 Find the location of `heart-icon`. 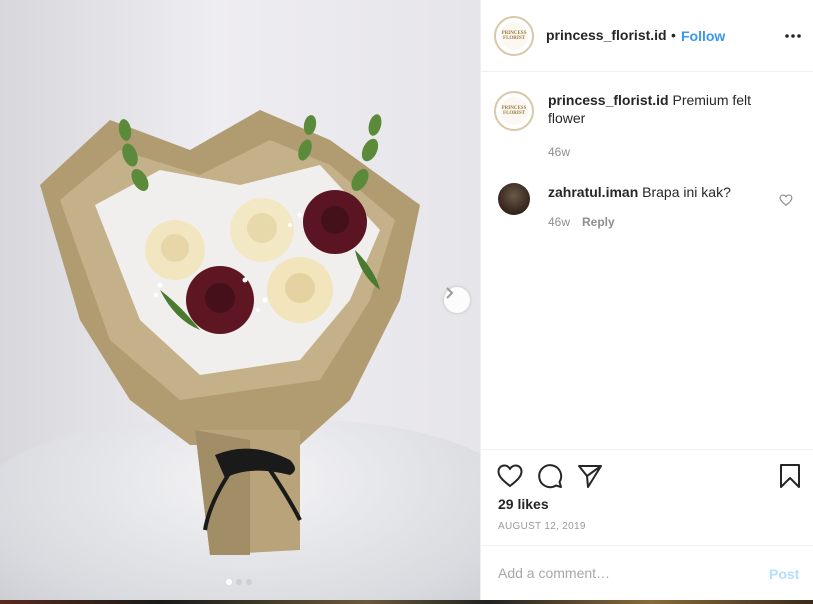

heart-icon is located at coordinates (510, 476).